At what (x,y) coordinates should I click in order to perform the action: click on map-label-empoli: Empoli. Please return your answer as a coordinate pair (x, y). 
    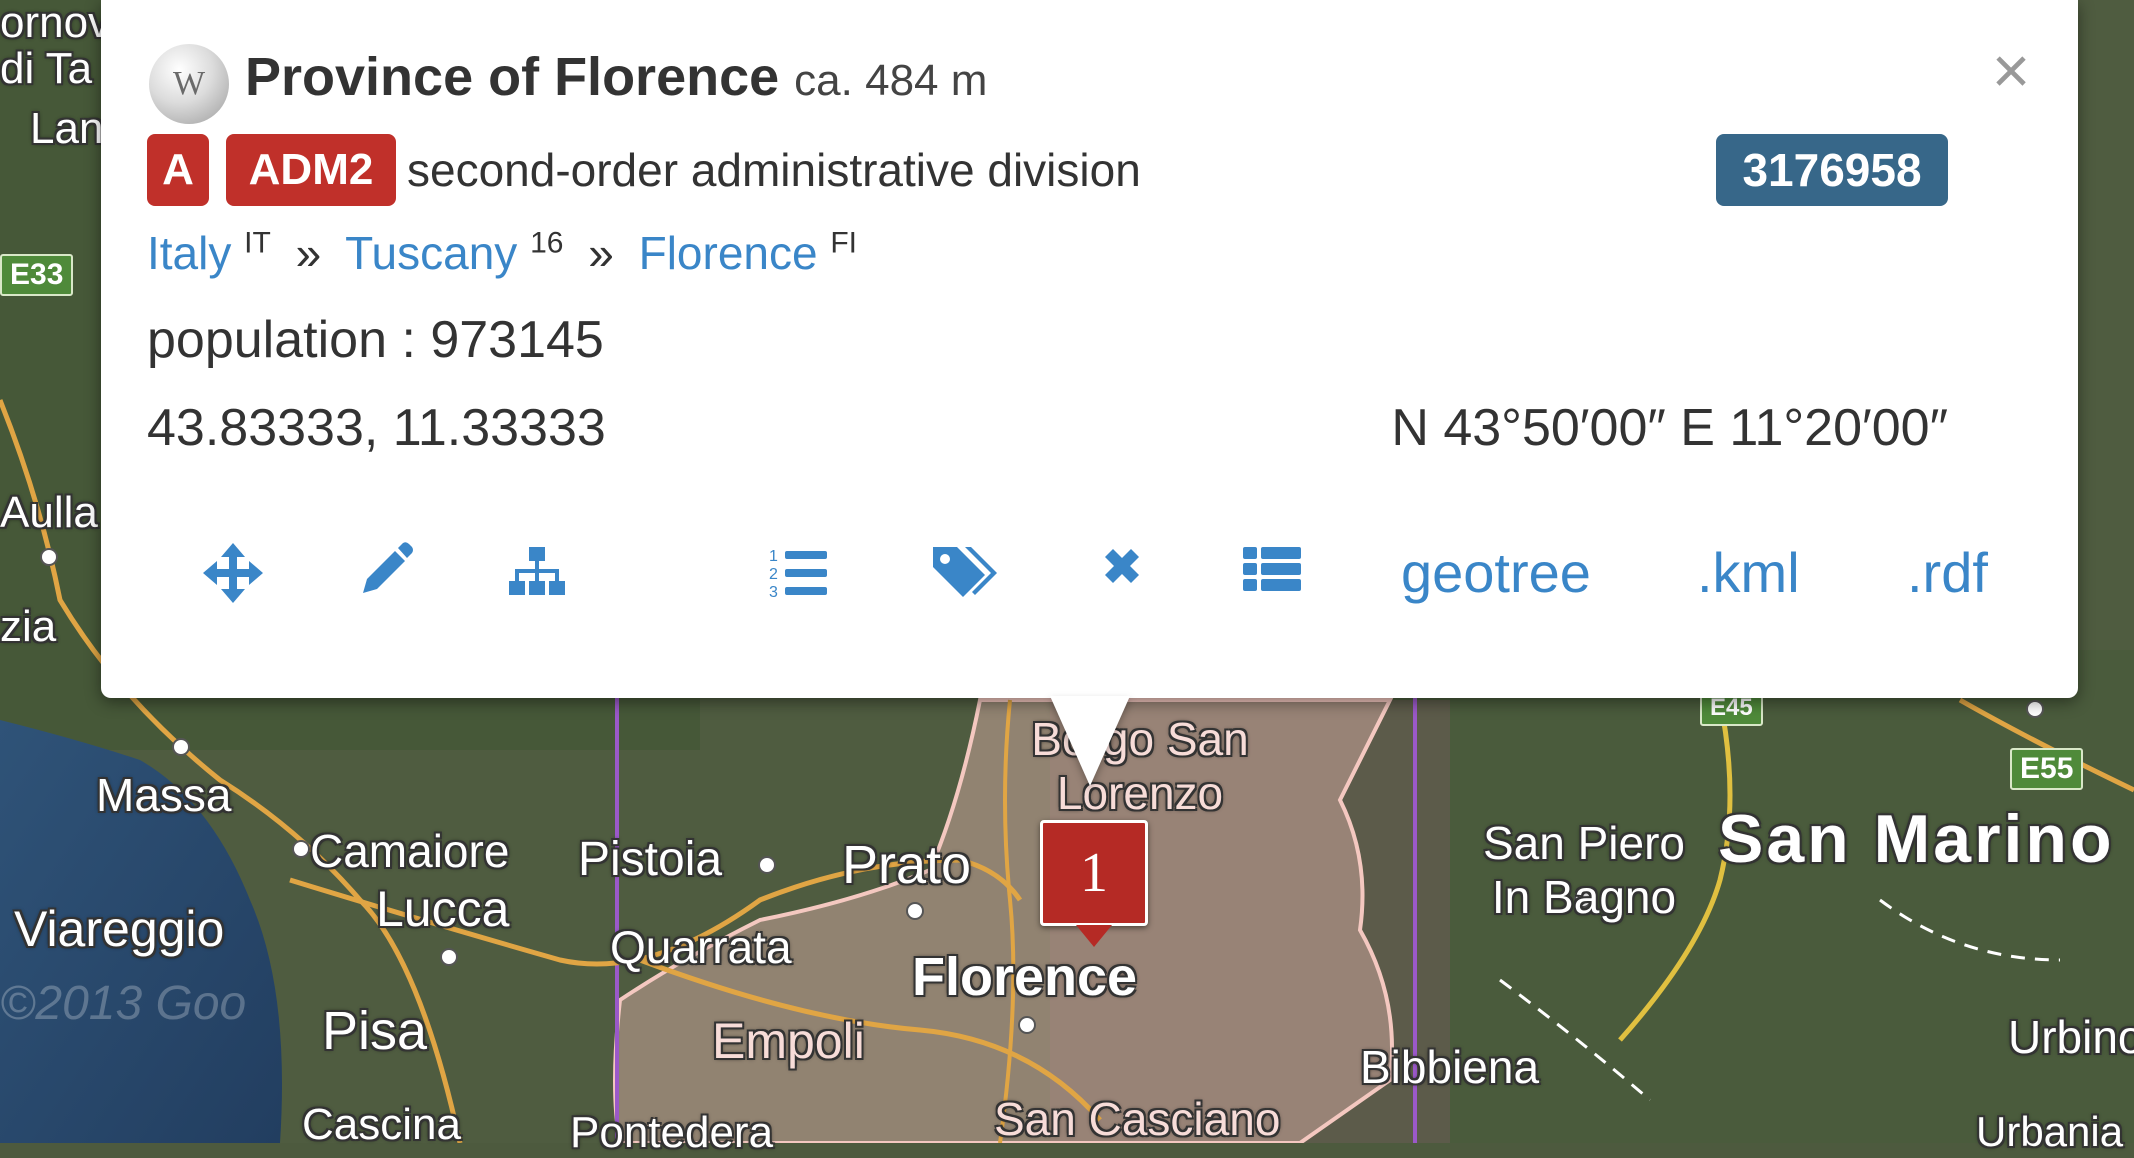
    Looking at the image, I should click on (788, 1041).